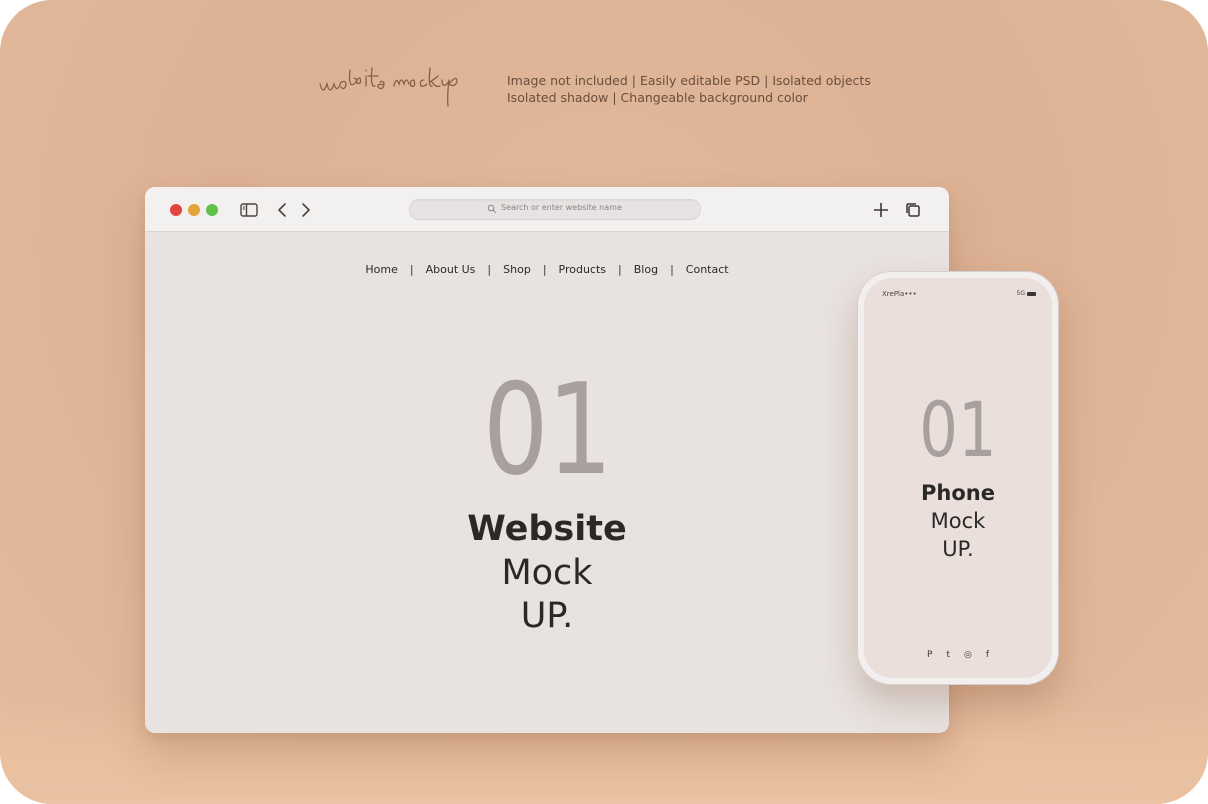  Describe the element at coordinates (1031, 293) in the screenshot. I see `battery-icon` at that location.